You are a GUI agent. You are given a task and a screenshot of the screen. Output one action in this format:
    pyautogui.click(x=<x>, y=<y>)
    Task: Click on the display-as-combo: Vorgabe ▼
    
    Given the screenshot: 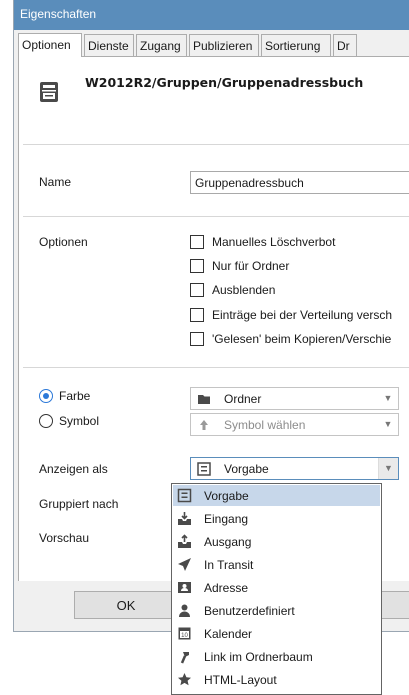 What is the action you would take?
    pyautogui.click(x=294, y=468)
    